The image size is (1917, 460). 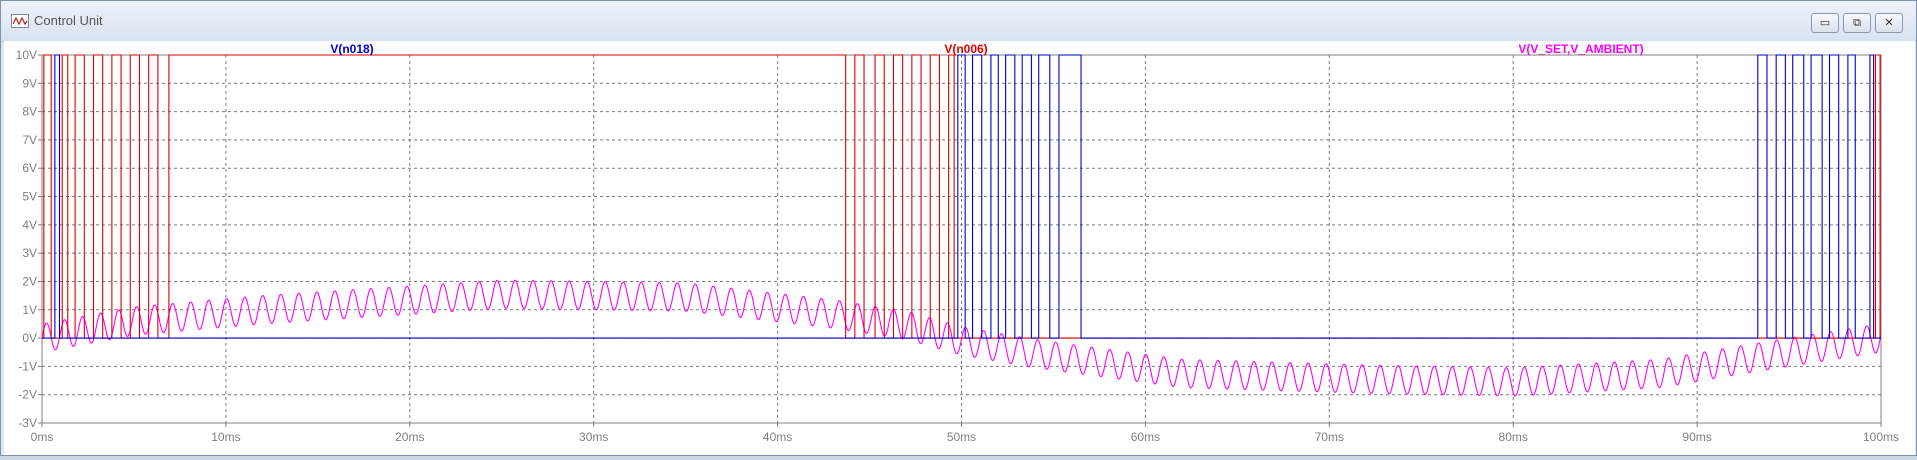 I want to click on waveform-icon, so click(x=20, y=21).